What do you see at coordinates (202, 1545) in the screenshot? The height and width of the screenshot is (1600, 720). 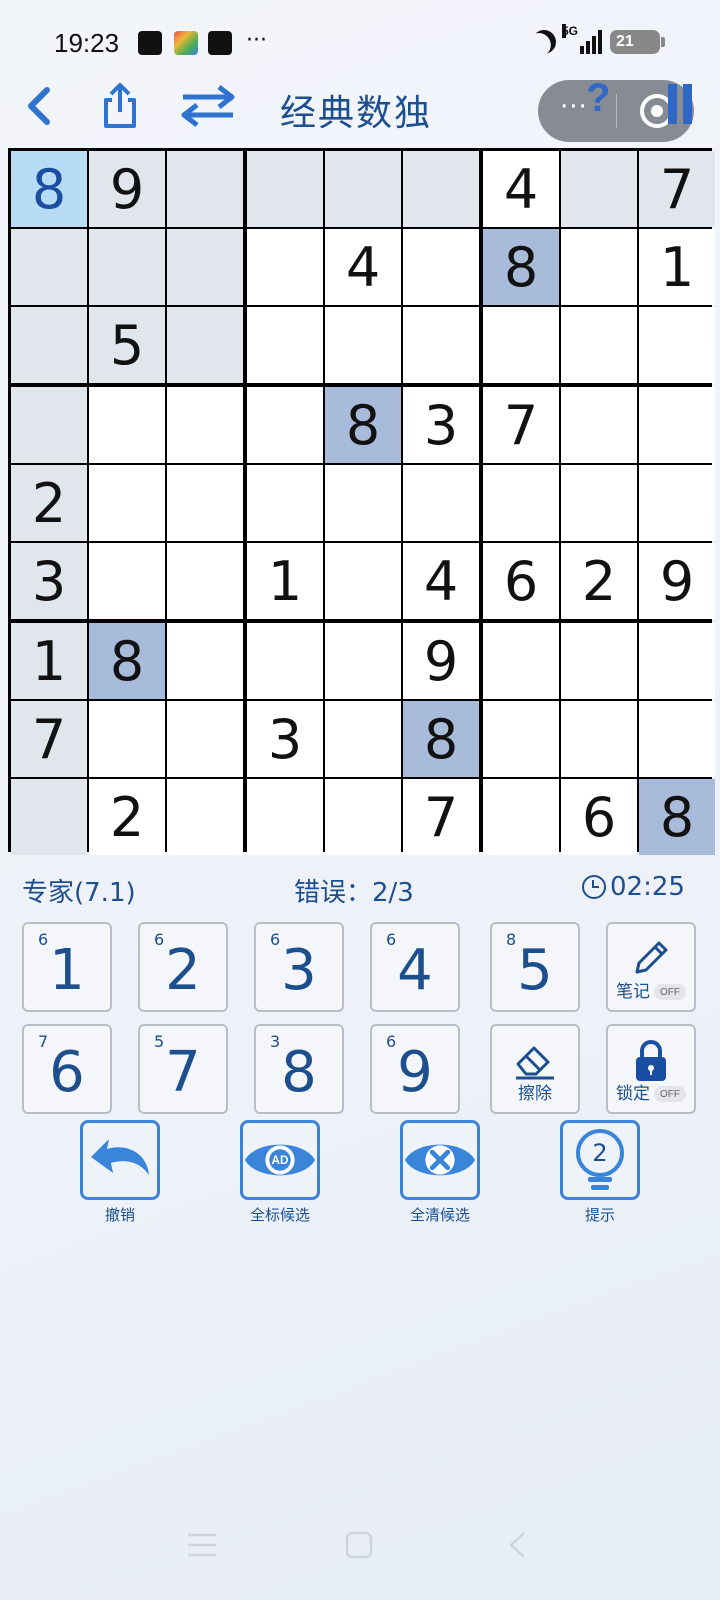 I see `menu-icon` at bounding box center [202, 1545].